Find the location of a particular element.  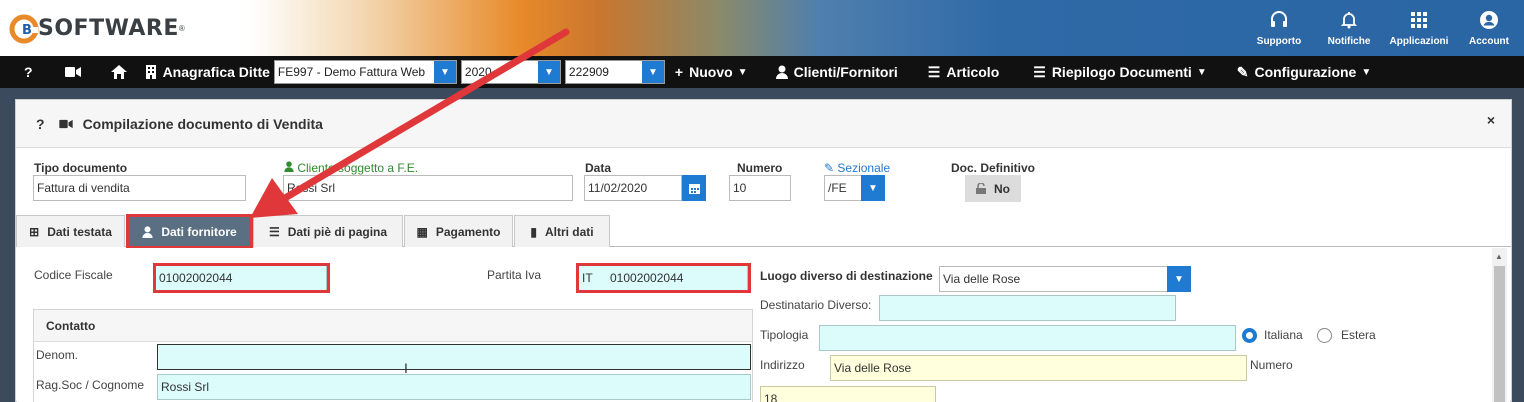

year-select-value: 2020 is located at coordinates (478, 72).